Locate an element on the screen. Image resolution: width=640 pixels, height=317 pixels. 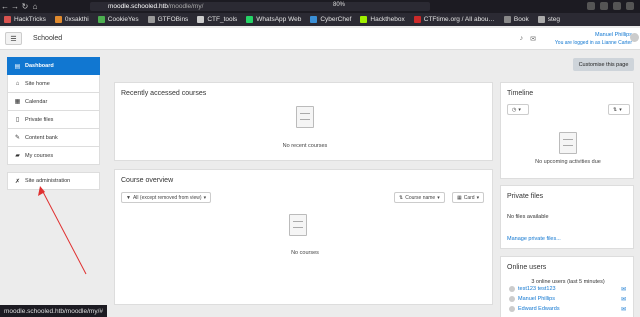
arrow-shaft is located at coordinates (64, 232).